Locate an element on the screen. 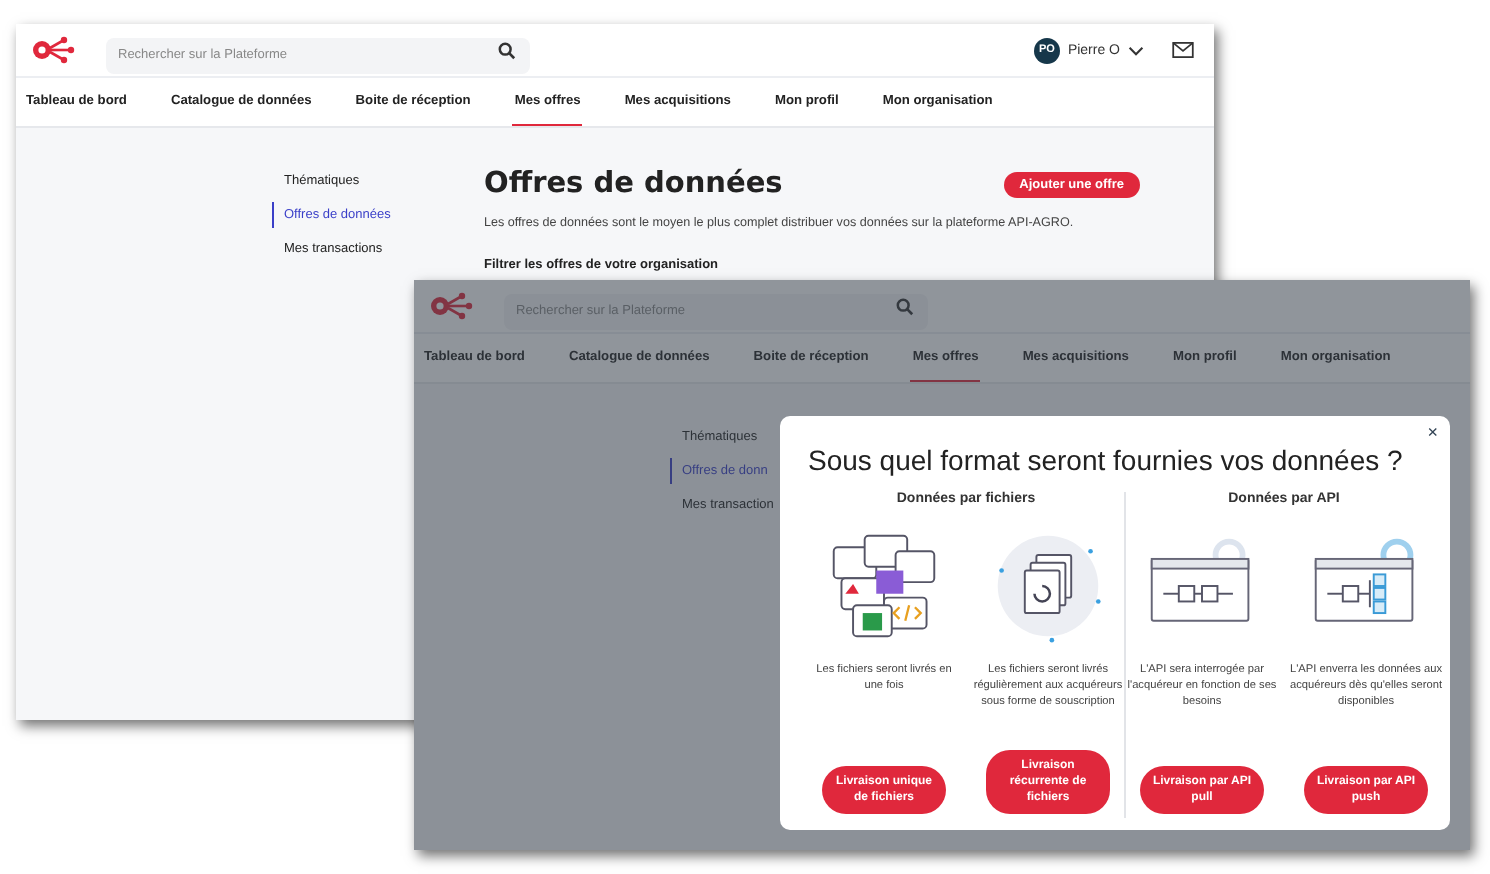 The image size is (1490, 874). mail-icon is located at coordinates (1183, 50).